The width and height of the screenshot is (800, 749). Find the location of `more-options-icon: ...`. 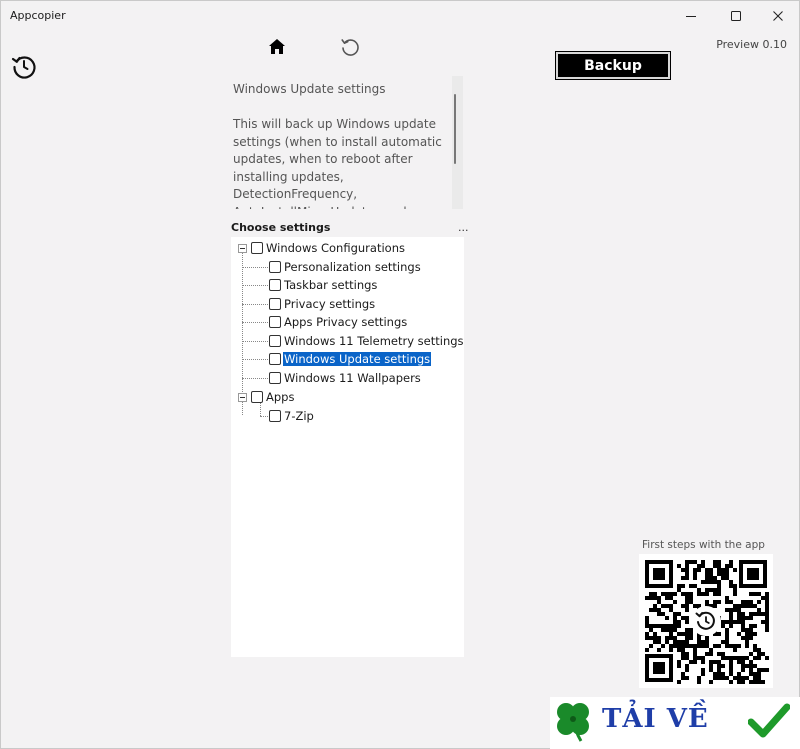

more-options-icon: ... is located at coordinates (463, 227).